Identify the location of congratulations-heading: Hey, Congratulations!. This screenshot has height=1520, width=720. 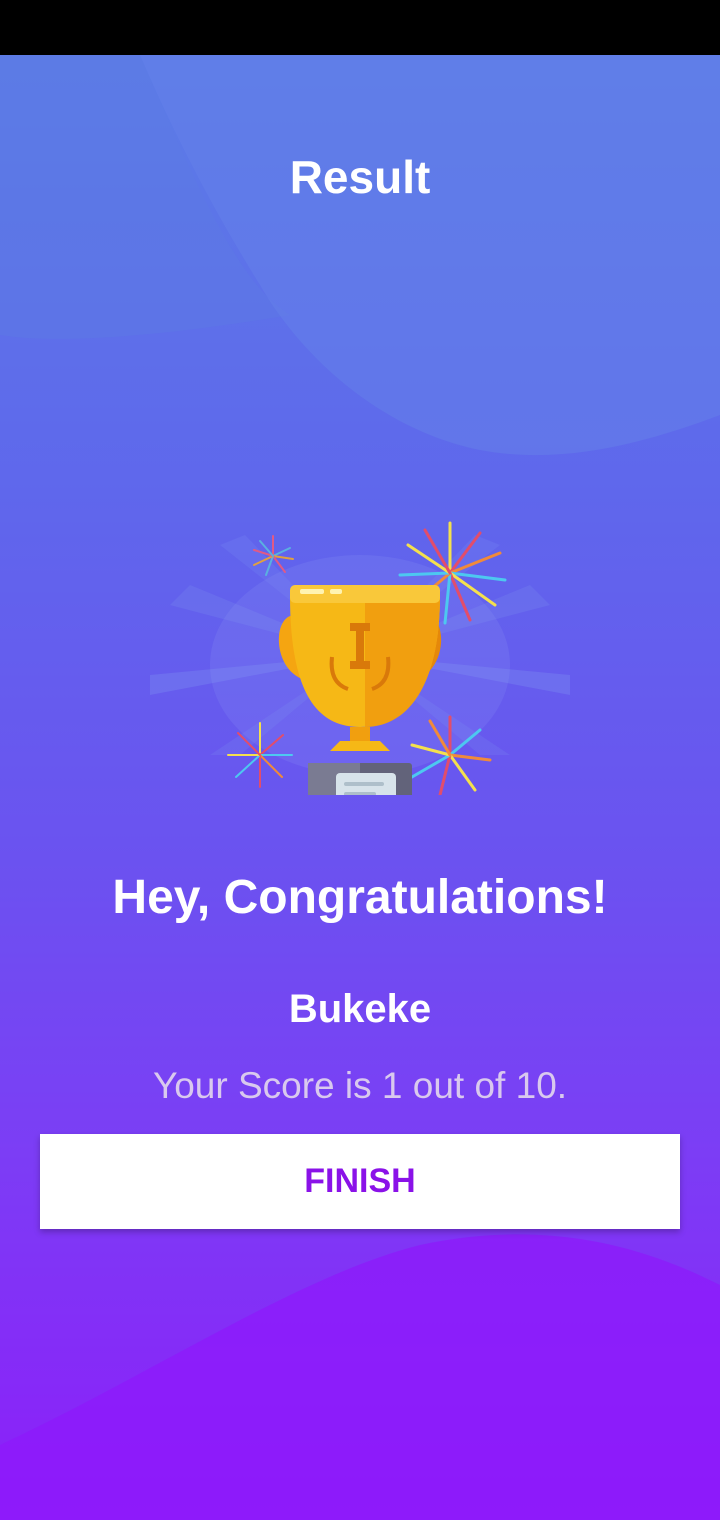
(360, 897).